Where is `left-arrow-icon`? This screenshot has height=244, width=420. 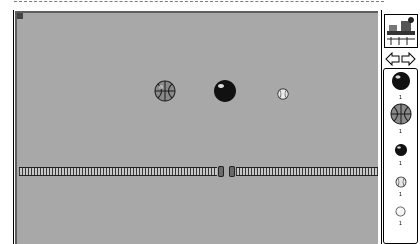
left-arrow-icon is located at coordinates (392, 59).